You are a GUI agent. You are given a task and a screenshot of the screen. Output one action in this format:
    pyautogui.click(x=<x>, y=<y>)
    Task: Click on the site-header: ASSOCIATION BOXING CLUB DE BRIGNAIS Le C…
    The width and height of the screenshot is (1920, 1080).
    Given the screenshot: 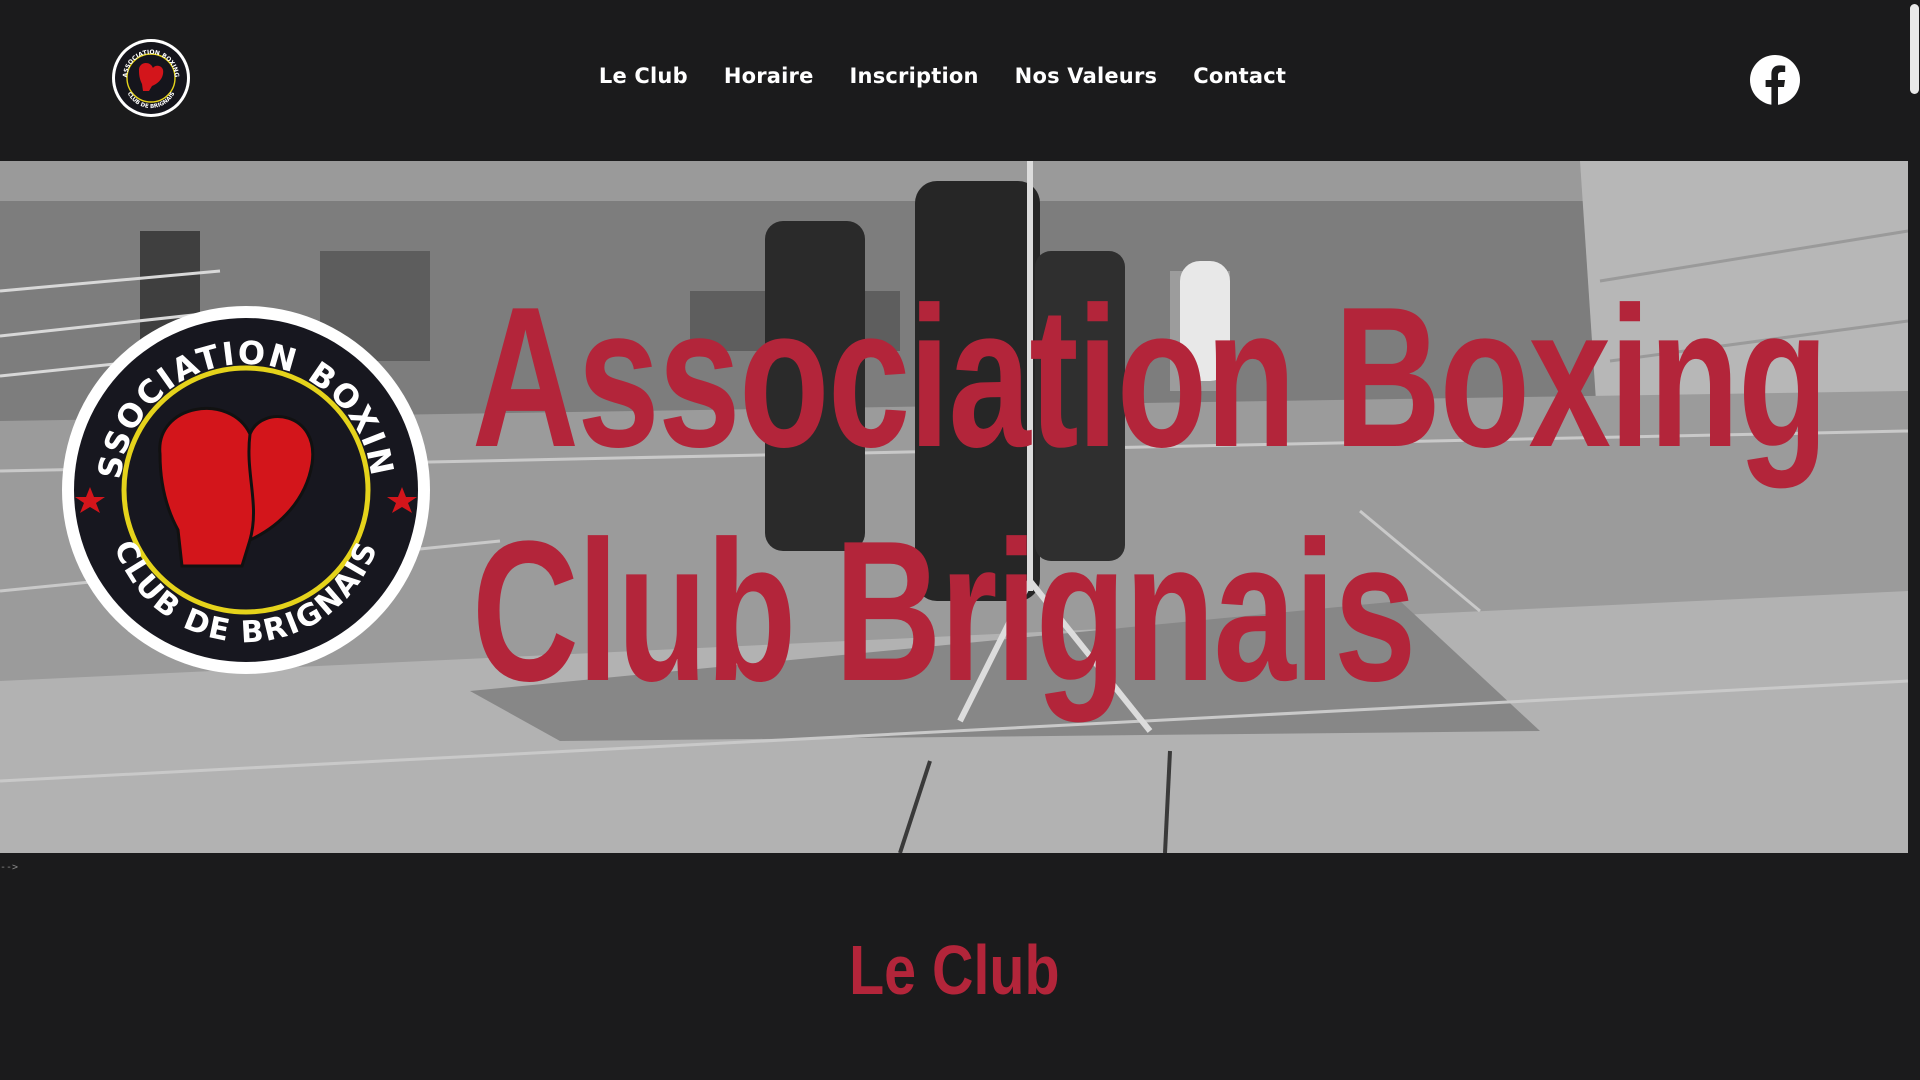 What is the action you would take?
    pyautogui.click(x=954, y=80)
    